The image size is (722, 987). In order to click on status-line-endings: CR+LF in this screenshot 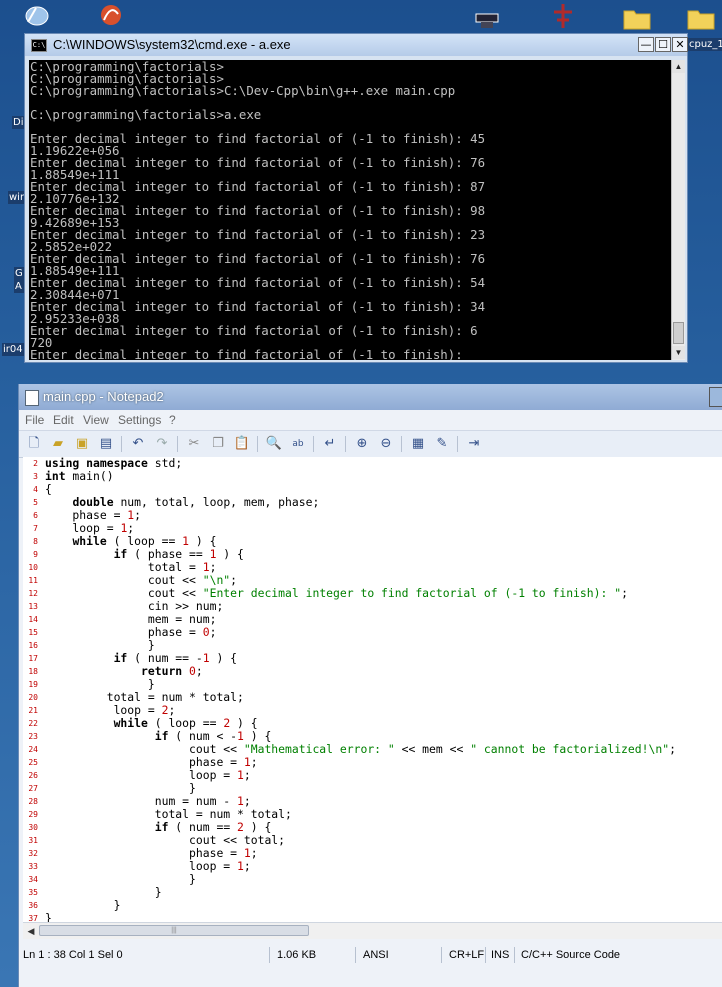, I will do `click(466, 955)`.